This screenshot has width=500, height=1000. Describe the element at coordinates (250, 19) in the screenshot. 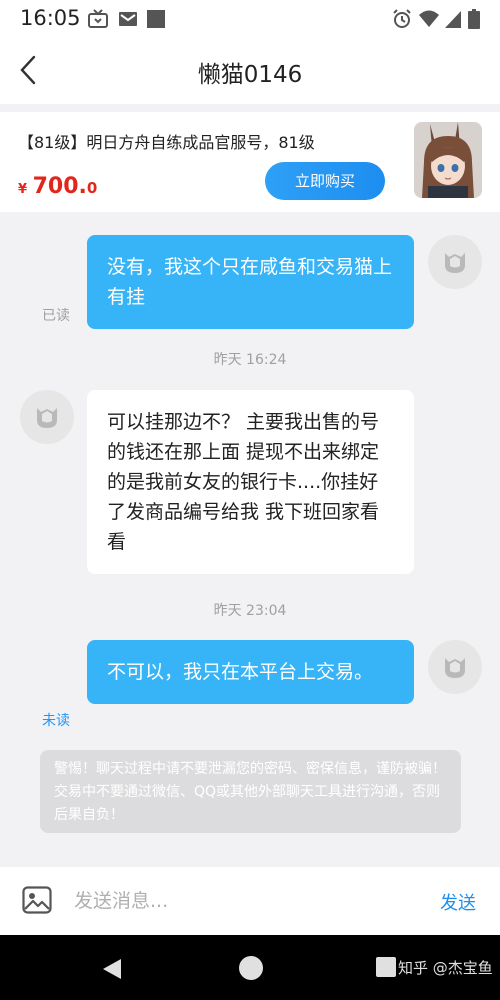

I see `status-bar: 16:05` at that location.